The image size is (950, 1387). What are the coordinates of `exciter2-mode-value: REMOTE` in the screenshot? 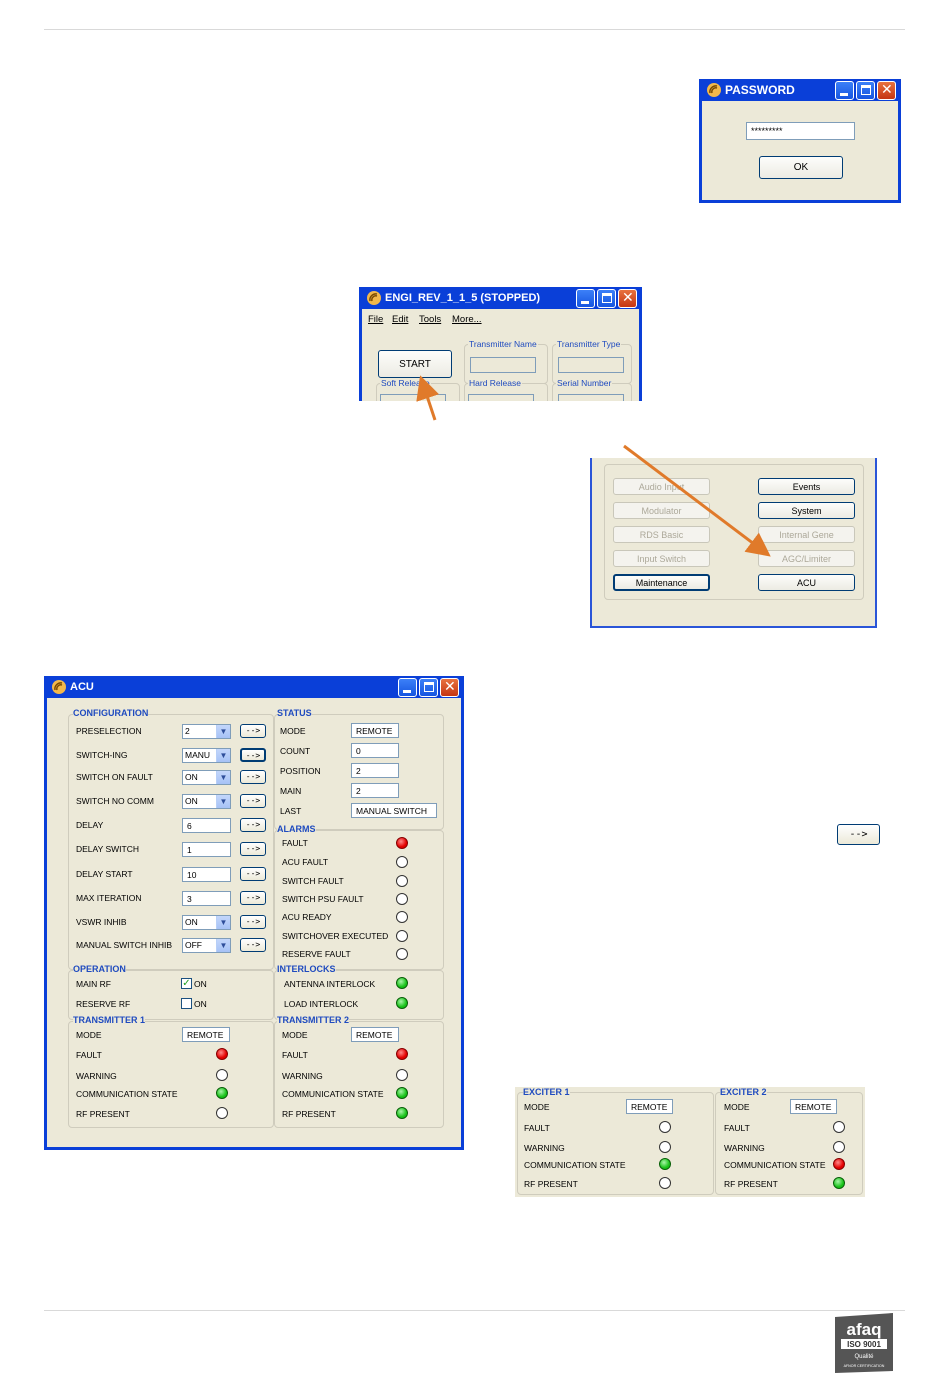 It's located at (813, 1106).